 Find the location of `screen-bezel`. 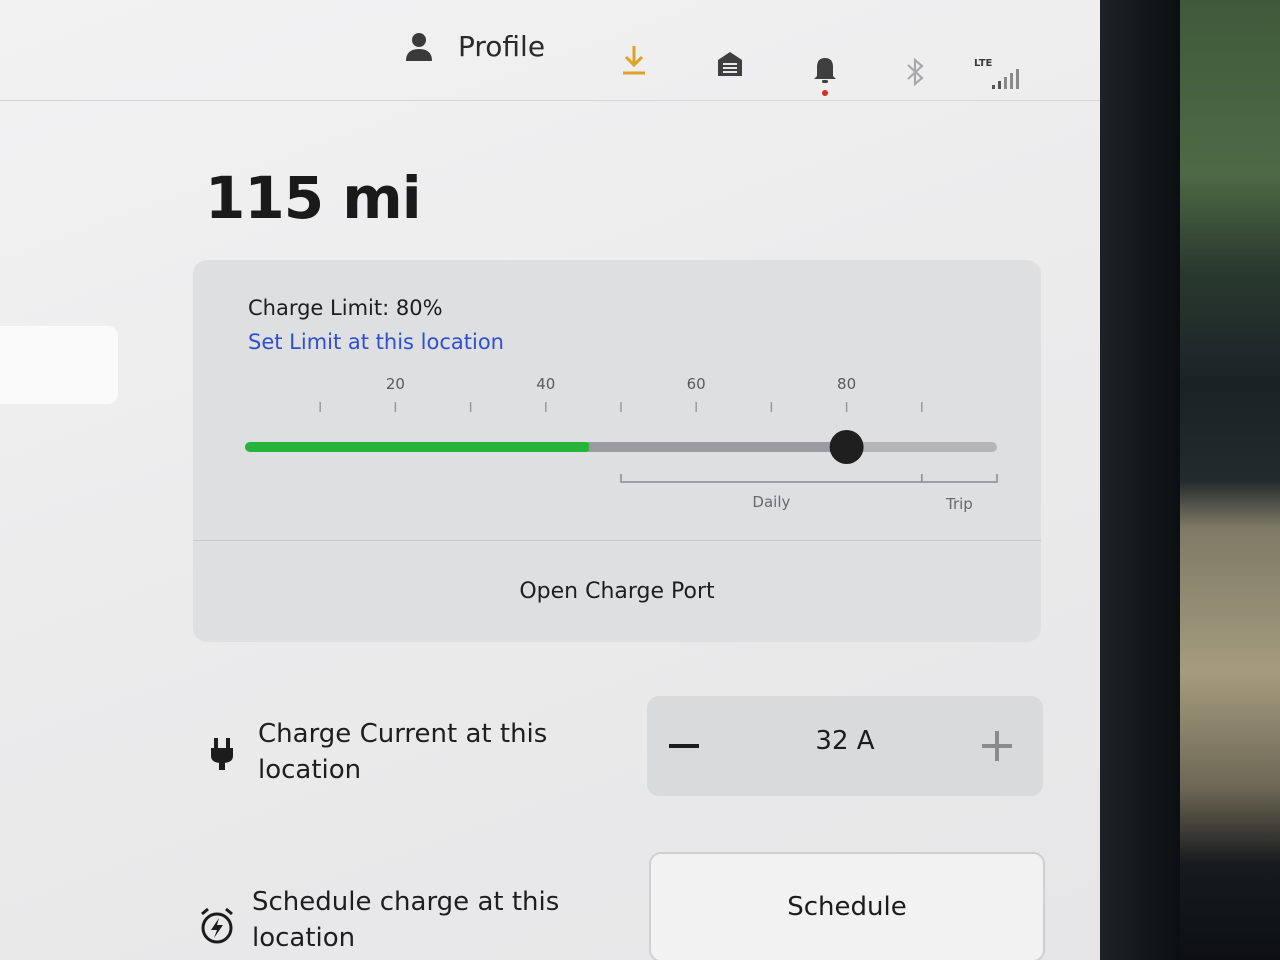

screen-bezel is located at coordinates (1140, 480).